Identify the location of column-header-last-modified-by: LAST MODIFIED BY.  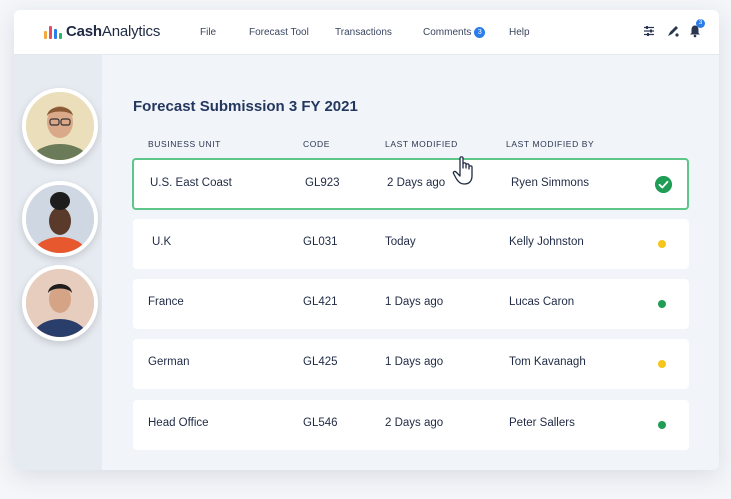
(550, 144).